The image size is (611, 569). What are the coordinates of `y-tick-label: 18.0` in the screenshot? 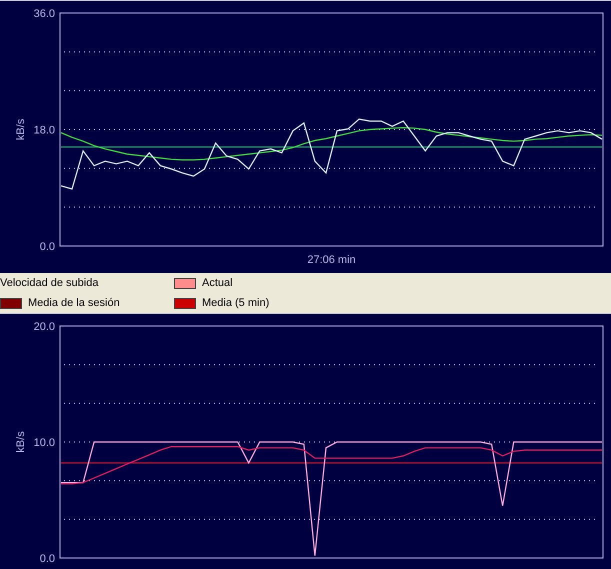 It's located at (44, 130).